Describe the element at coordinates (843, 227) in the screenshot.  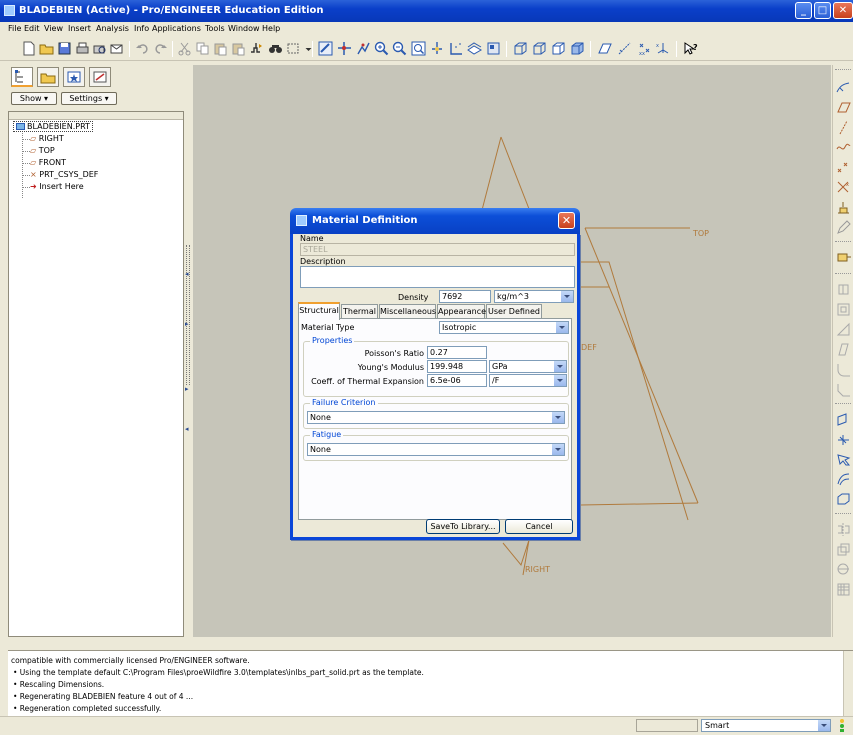
I see `pencil-tool-icon` at that location.